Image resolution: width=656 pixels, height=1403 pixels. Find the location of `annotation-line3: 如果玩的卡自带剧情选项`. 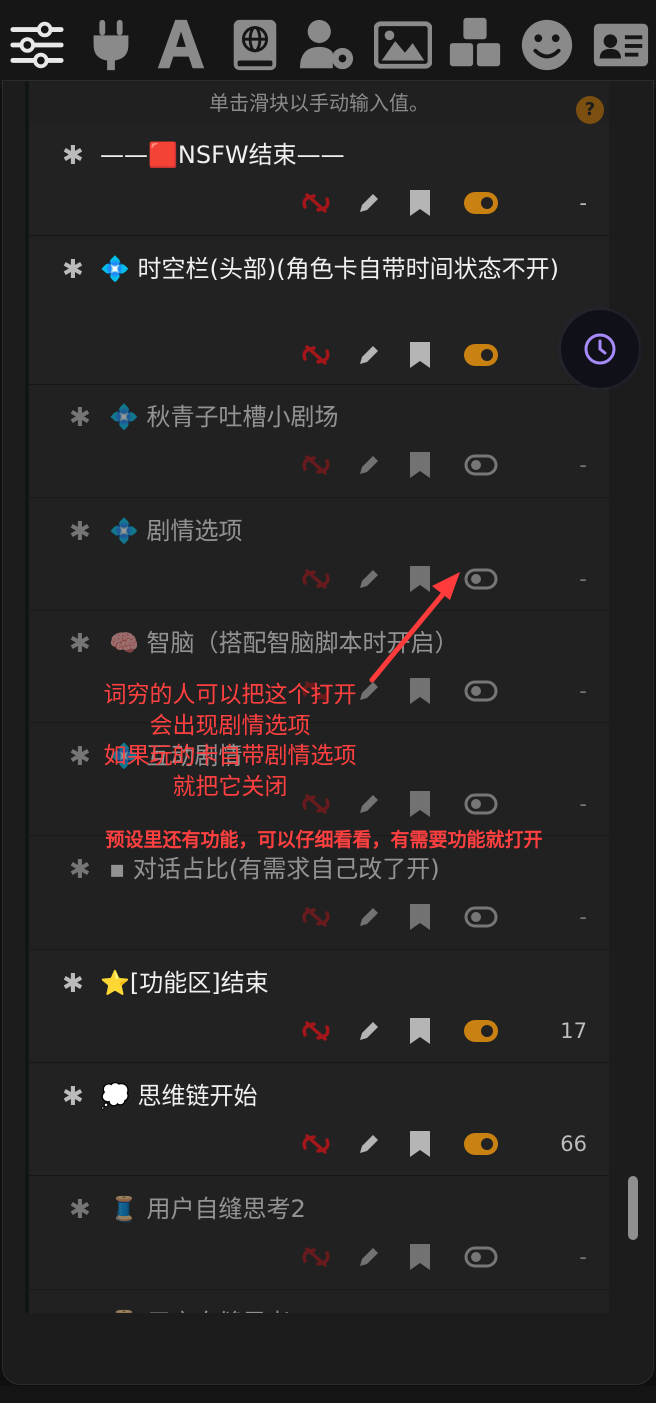

annotation-line3: 如果玩的卡自带剧情选项 is located at coordinates (230, 756).